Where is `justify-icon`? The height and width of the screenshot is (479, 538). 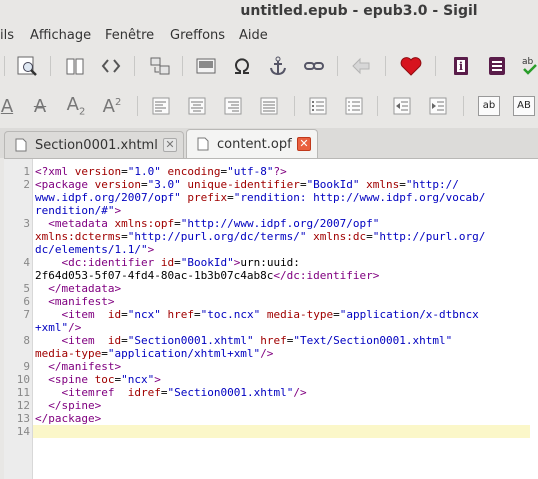
justify-icon is located at coordinates (269, 106).